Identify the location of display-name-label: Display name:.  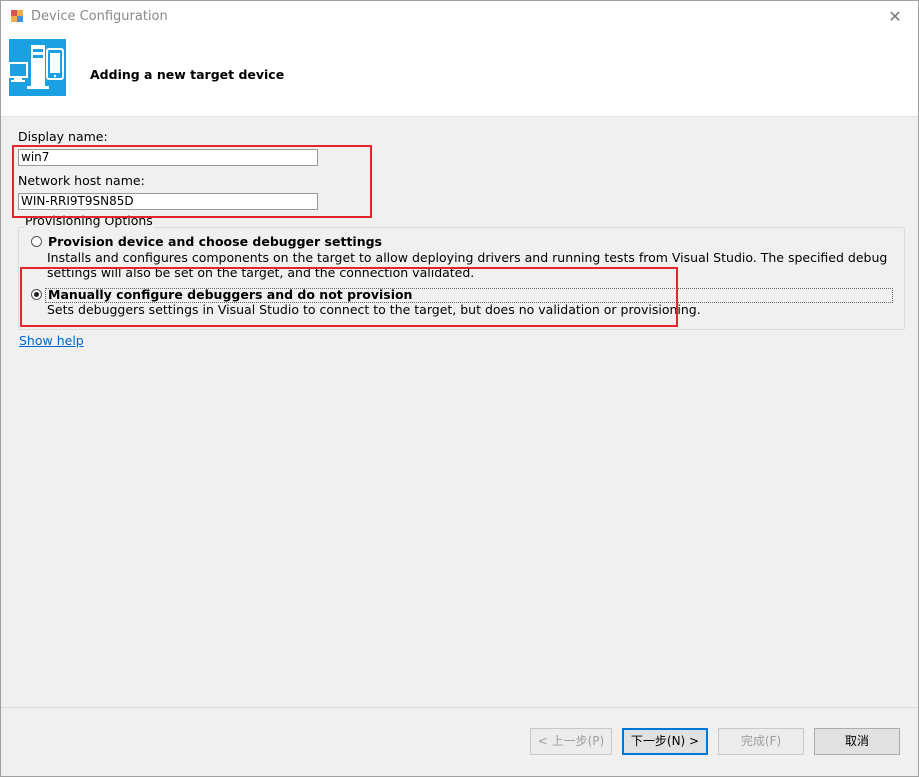
(63, 136).